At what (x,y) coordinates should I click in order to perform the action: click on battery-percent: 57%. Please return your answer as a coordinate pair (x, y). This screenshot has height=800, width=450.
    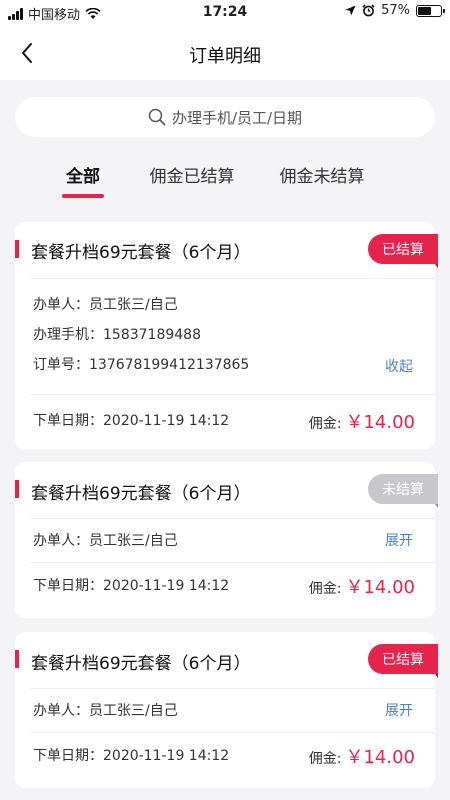
    Looking at the image, I should click on (395, 10).